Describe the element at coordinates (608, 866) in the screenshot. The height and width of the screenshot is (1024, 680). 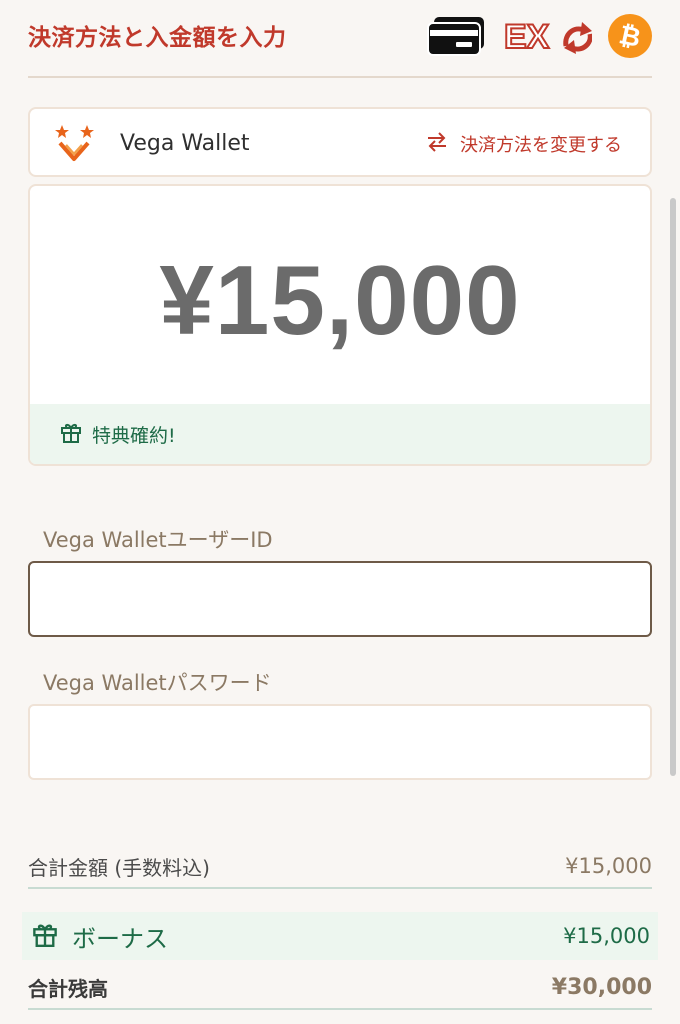
I see `total-amount-value: ¥15,000` at that location.